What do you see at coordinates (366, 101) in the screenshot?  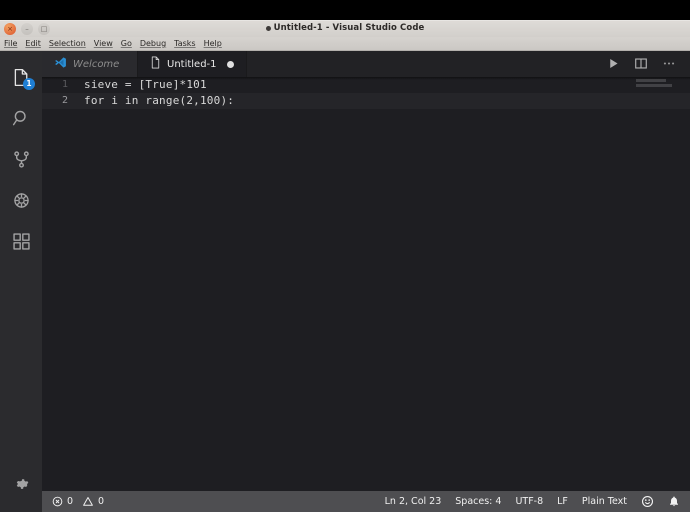 I see `code-line: 2 for i in range(2,100):` at bounding box center [366, 101].